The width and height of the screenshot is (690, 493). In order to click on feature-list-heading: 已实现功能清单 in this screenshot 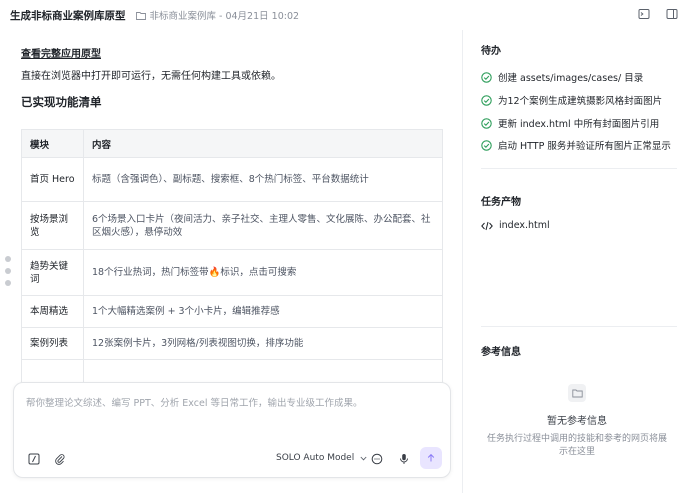, I will do `click(61, 102)`.